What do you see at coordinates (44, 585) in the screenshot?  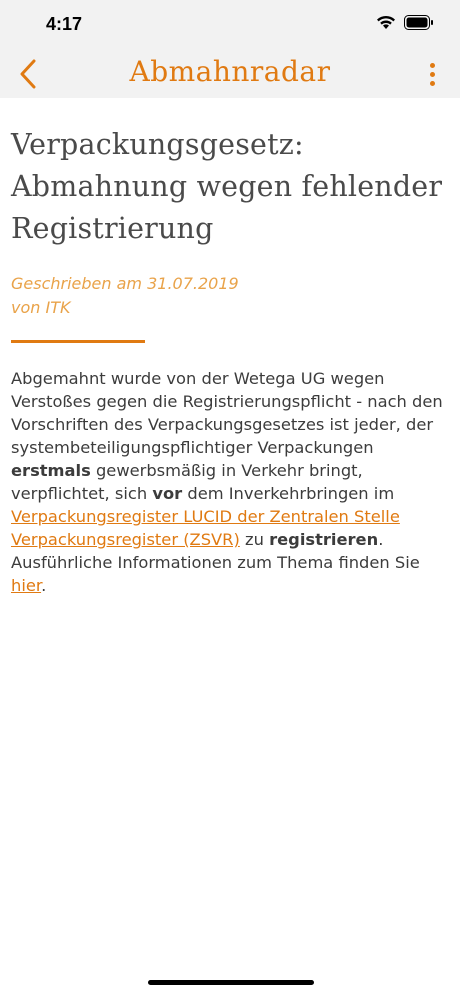 I see `body-text-6: .` at bounding box center [44, 585].